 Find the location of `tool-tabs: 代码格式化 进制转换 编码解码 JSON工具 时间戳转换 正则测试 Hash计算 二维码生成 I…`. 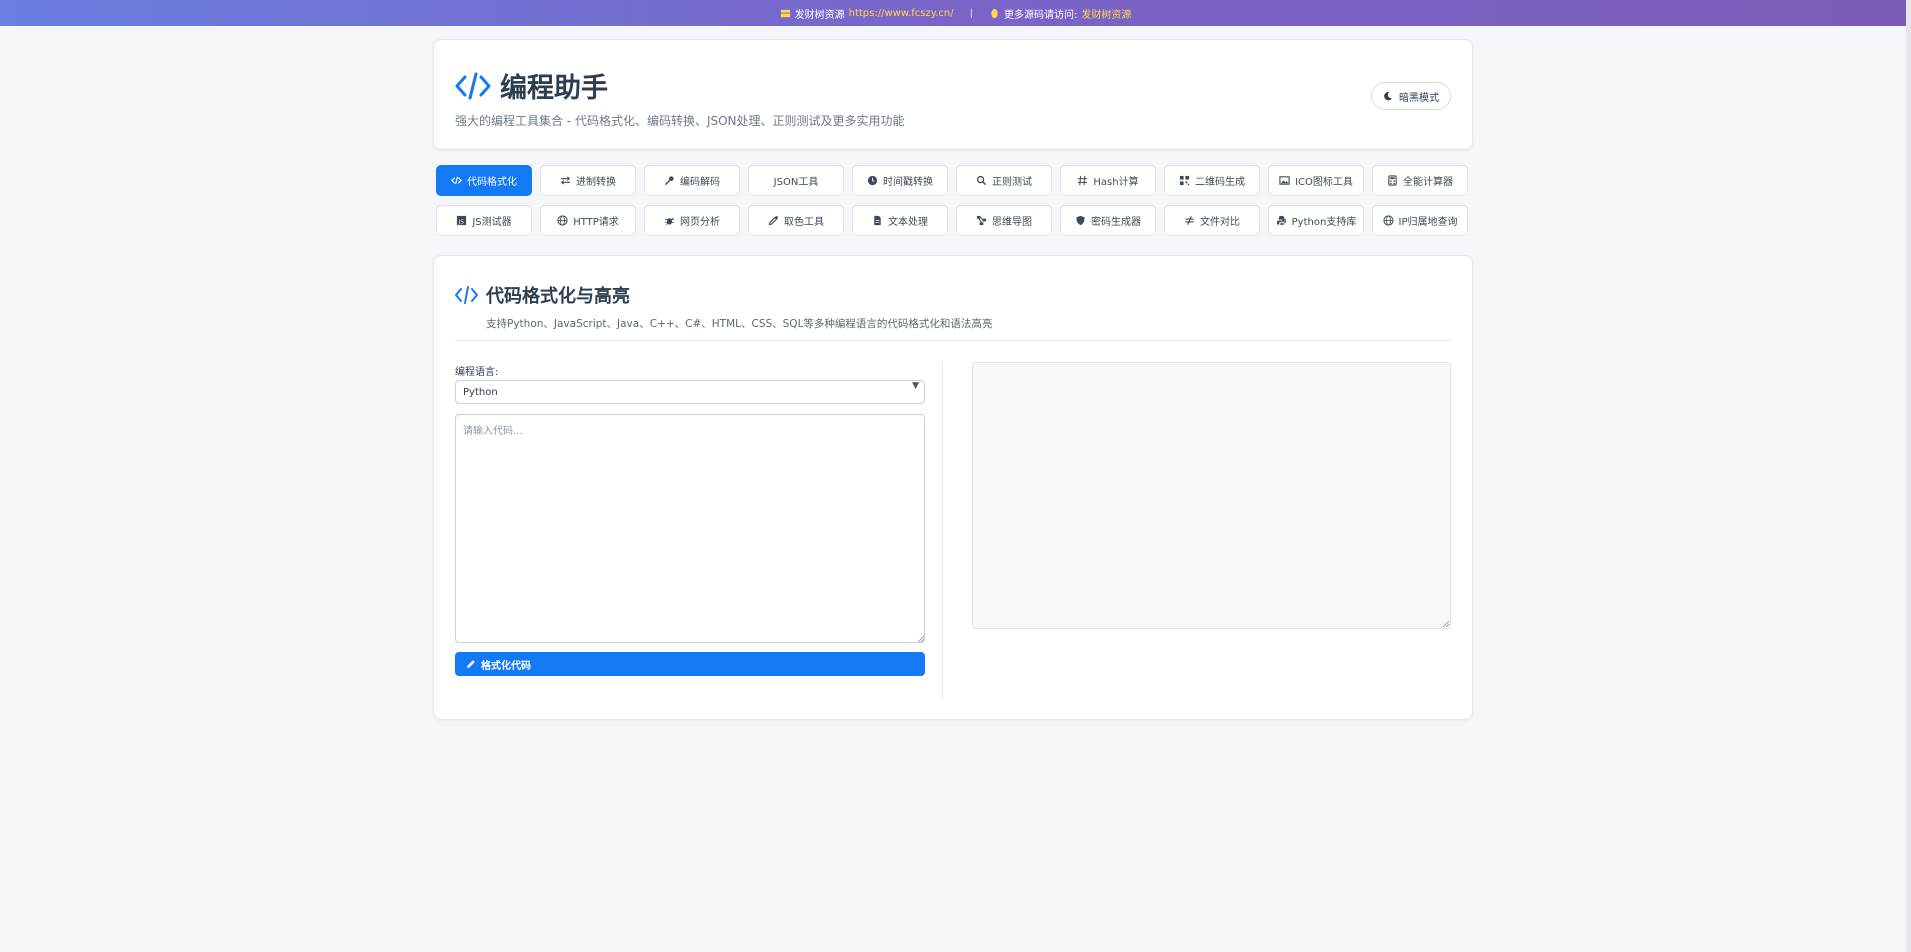

tool-tabs: 代码格式化 进制转换 编码解码 JSON工具 时间戳转换 正则测试 Hash计算 二维码生成 I… is located at coordinates (953, 205).